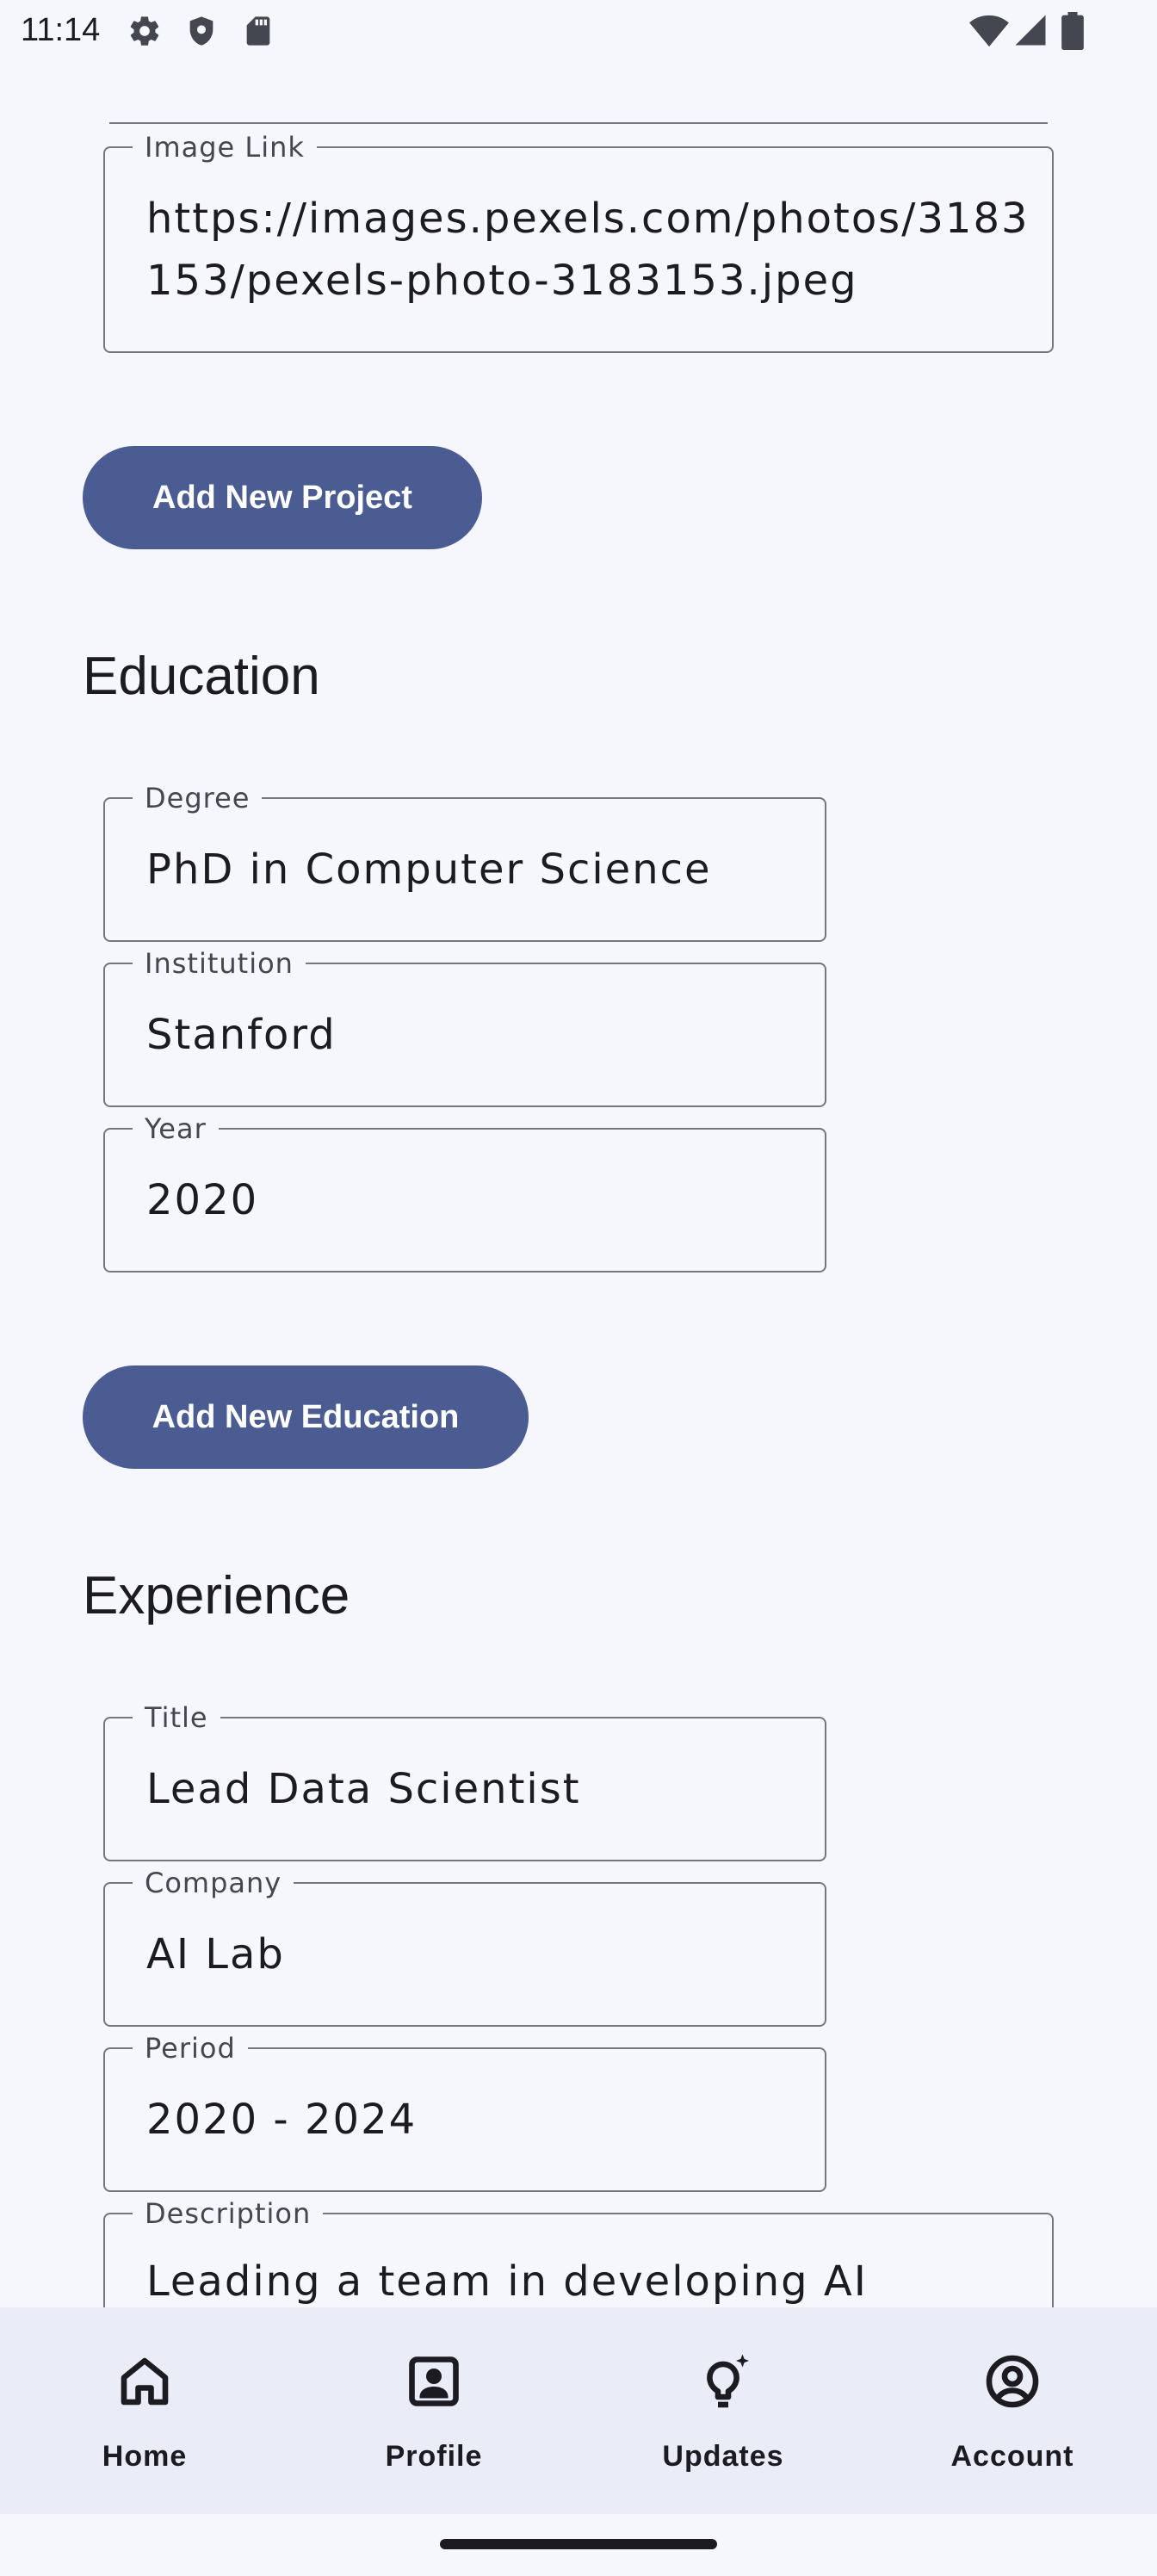  I want to click on year-field: Year 2020, so click(465, 1192).